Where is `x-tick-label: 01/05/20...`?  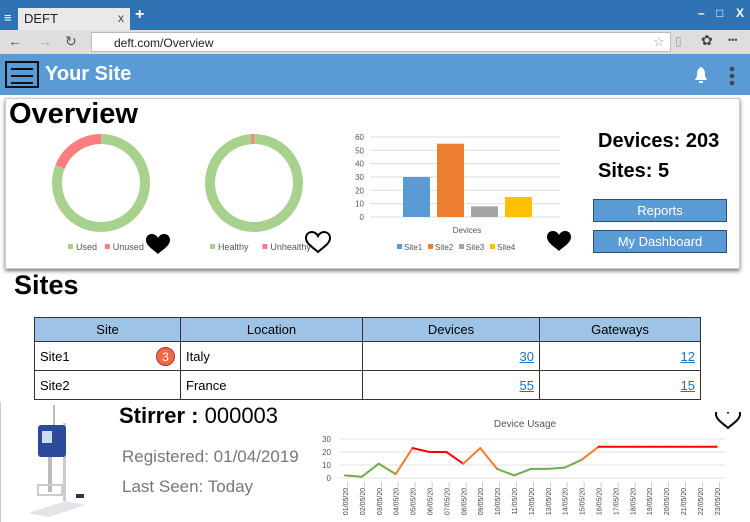
x-tick-label: 01/05/20... is located at coordinates (346, 498).